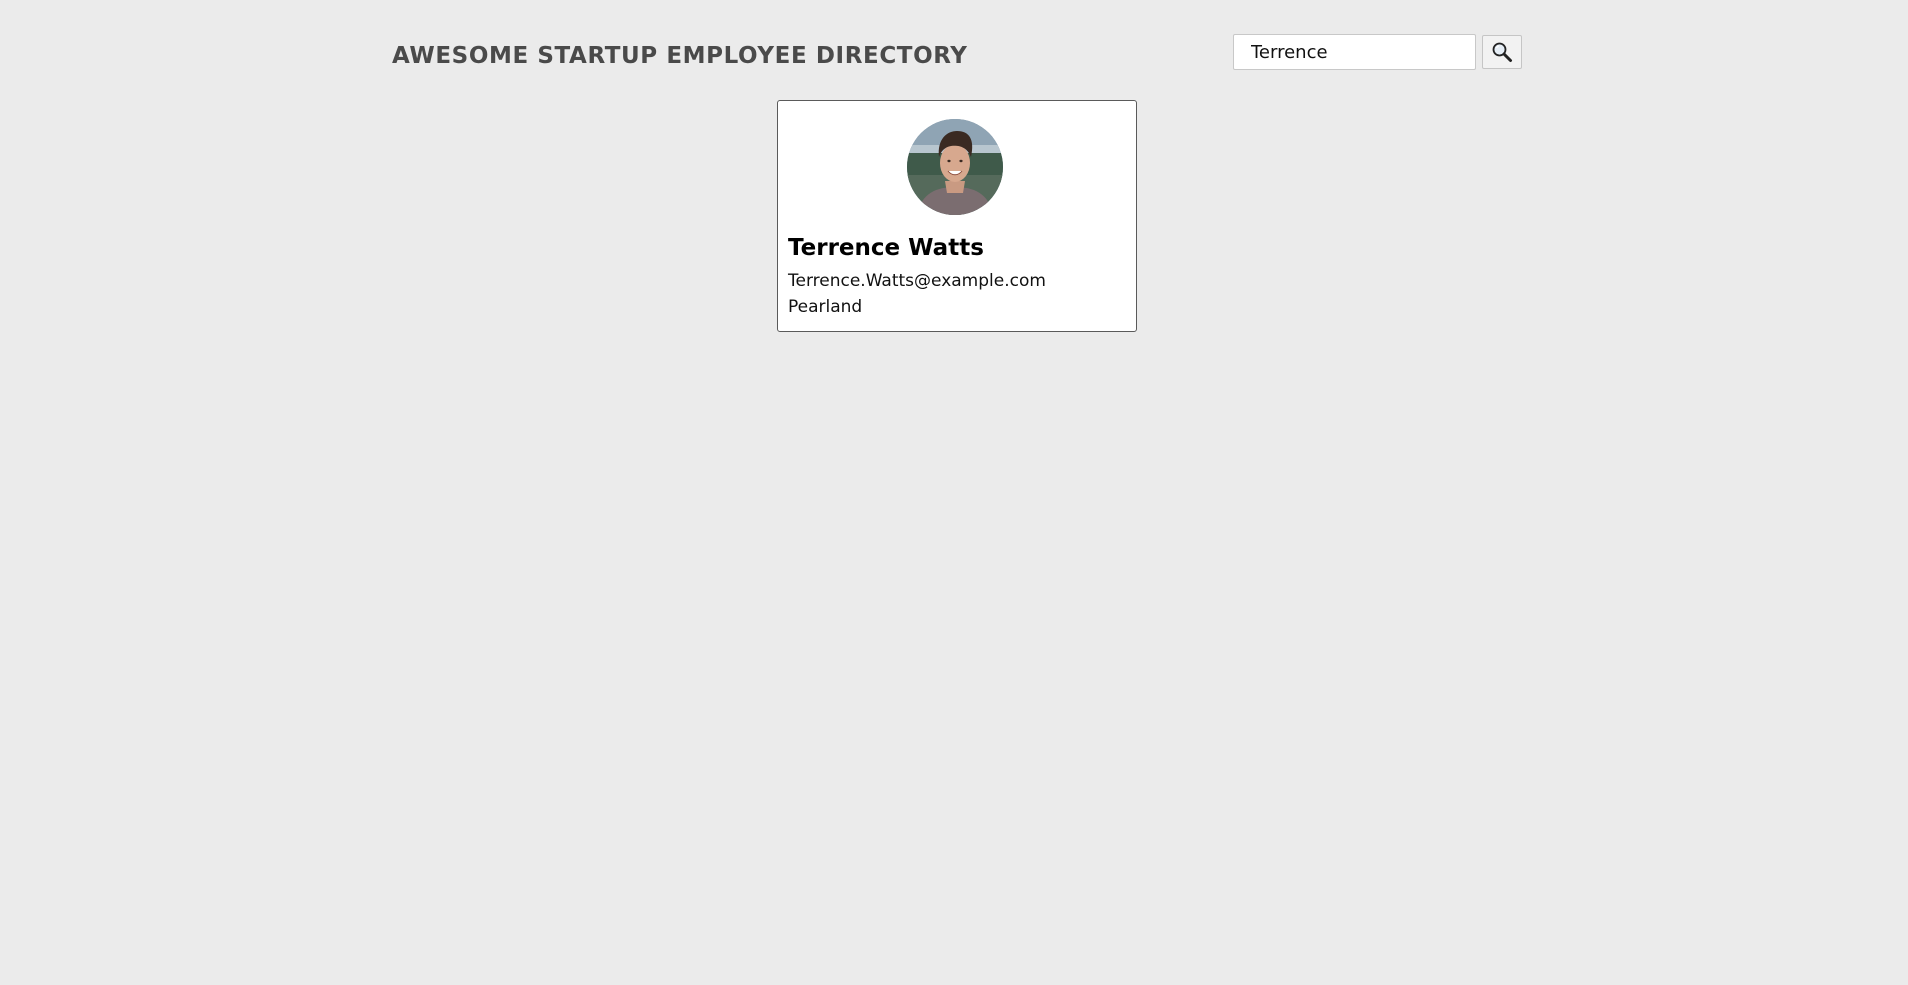 This screenshot has width=1908, height=985. I want to click on page-title: AWESOME STARTUP EMPLOYEE DIRECTORY, so click(680, 56).